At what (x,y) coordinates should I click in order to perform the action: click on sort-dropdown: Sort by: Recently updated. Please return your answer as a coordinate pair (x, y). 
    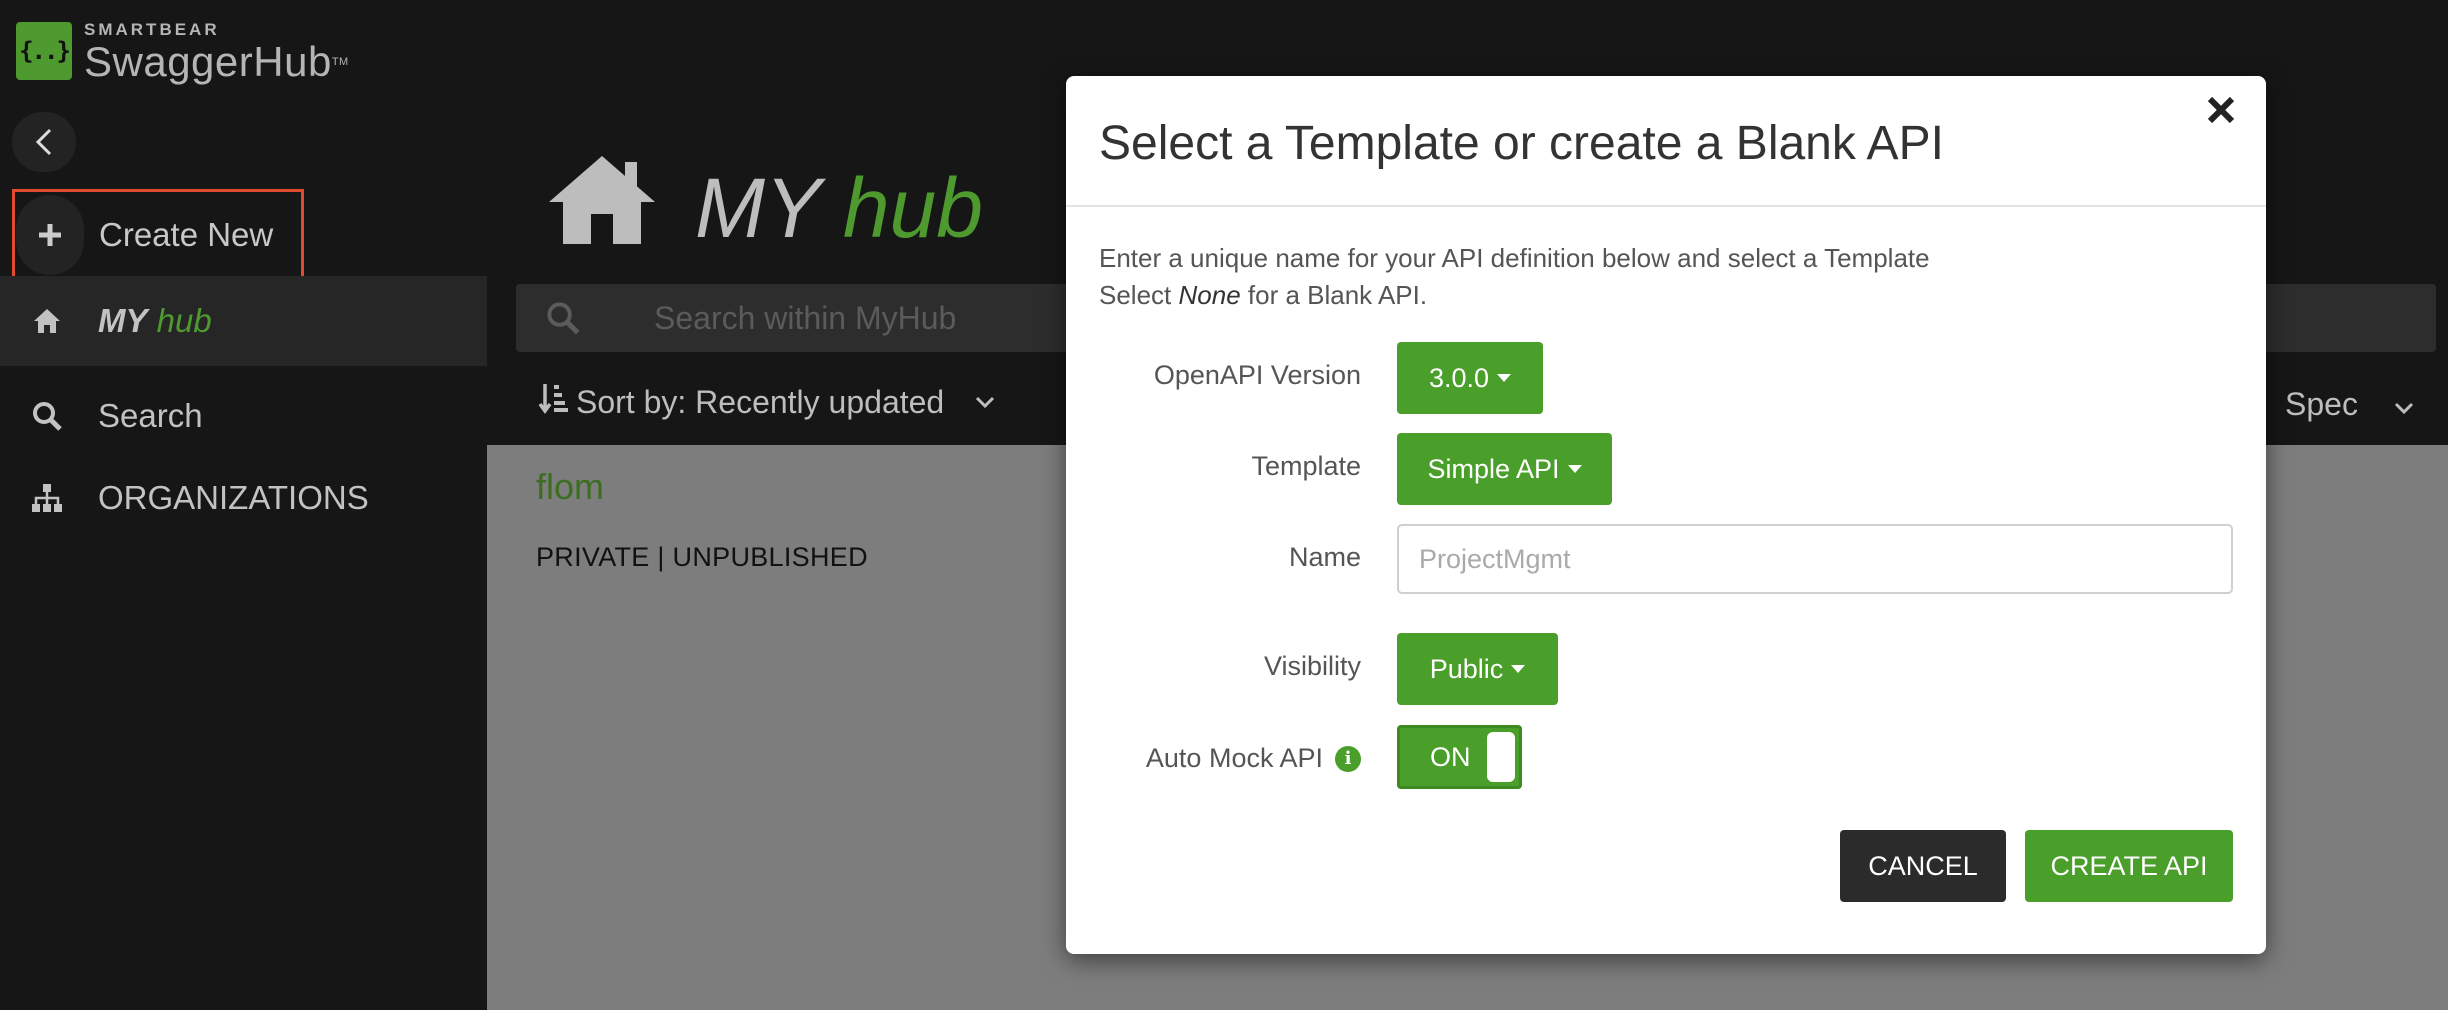
    Looking at the image, I should click on (767, 402).